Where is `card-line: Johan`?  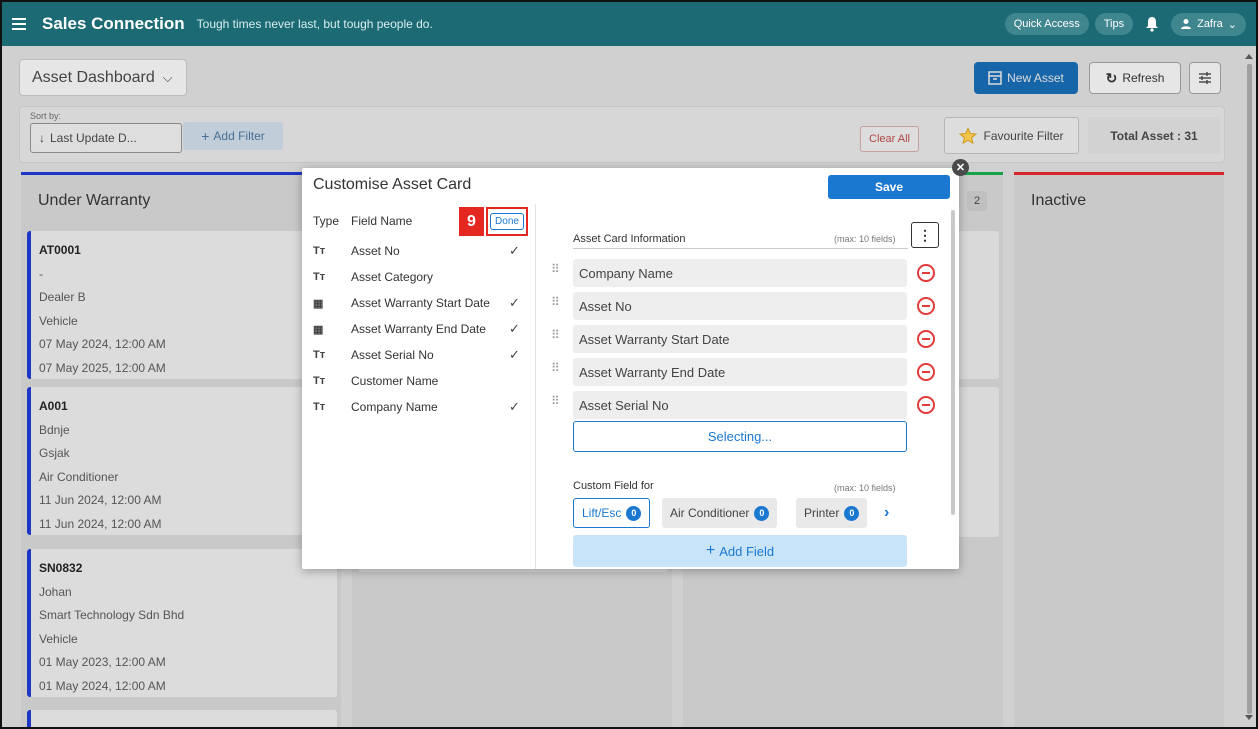
card-line: Johan is located at coordinates (55, 591).